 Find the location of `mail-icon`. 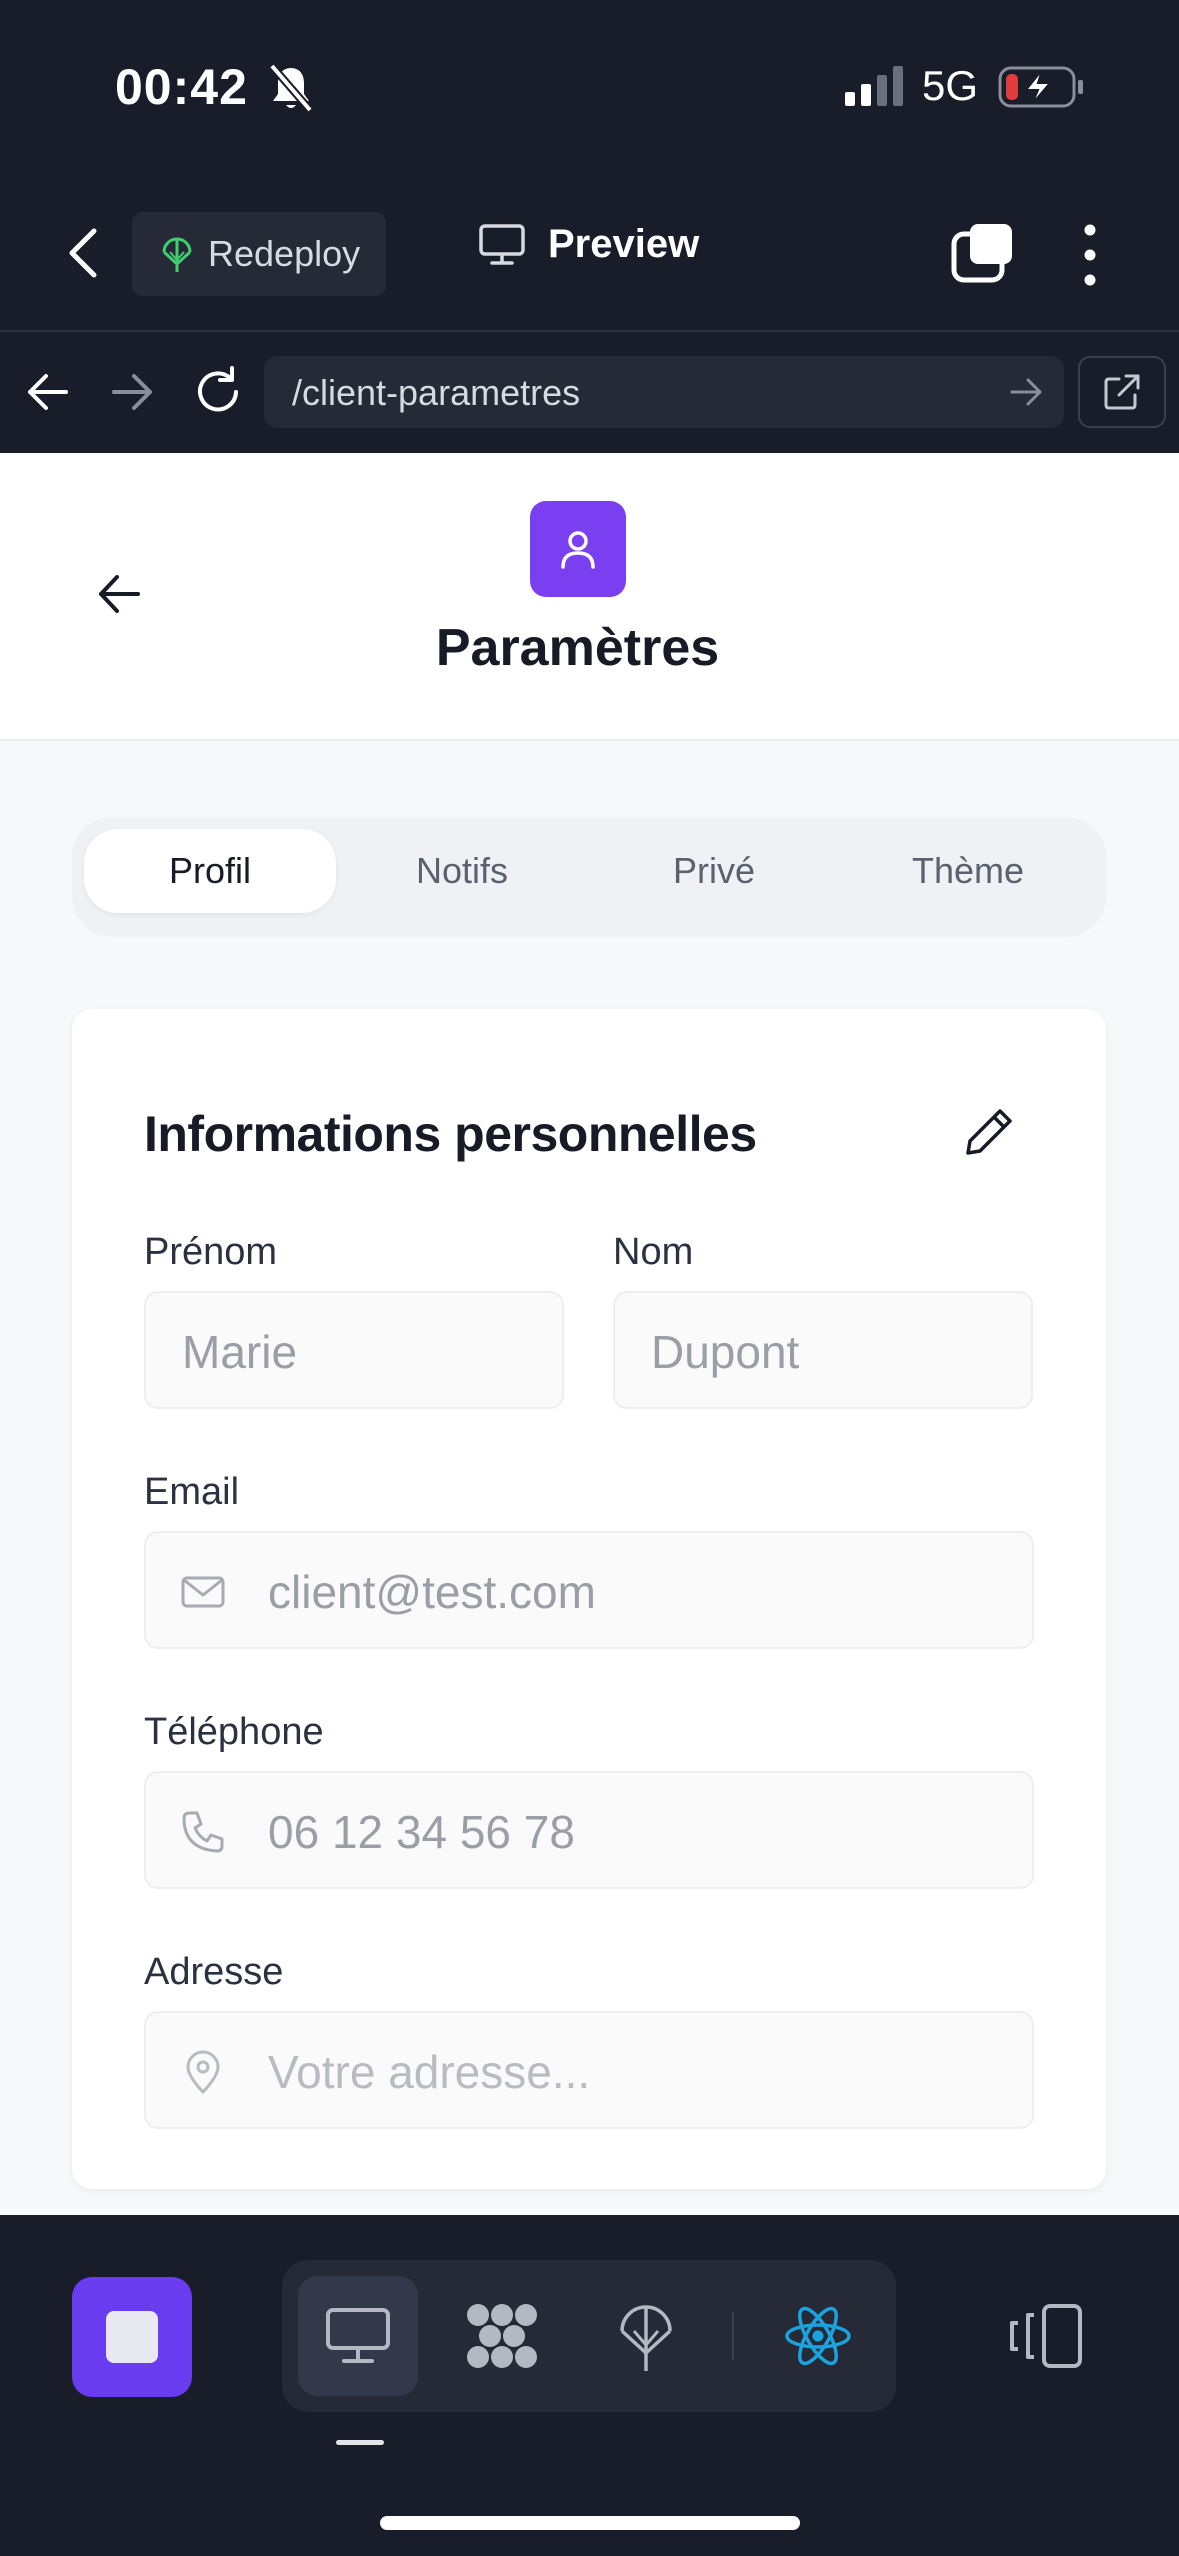

mail-icon is located at coordinates (203, 1592).